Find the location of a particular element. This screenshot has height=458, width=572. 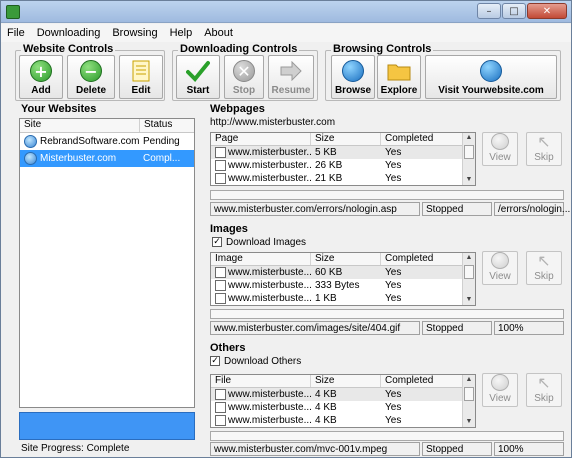

table-row: www.misterbuste... 60 KB Yes is located at coordinates (343, 272).